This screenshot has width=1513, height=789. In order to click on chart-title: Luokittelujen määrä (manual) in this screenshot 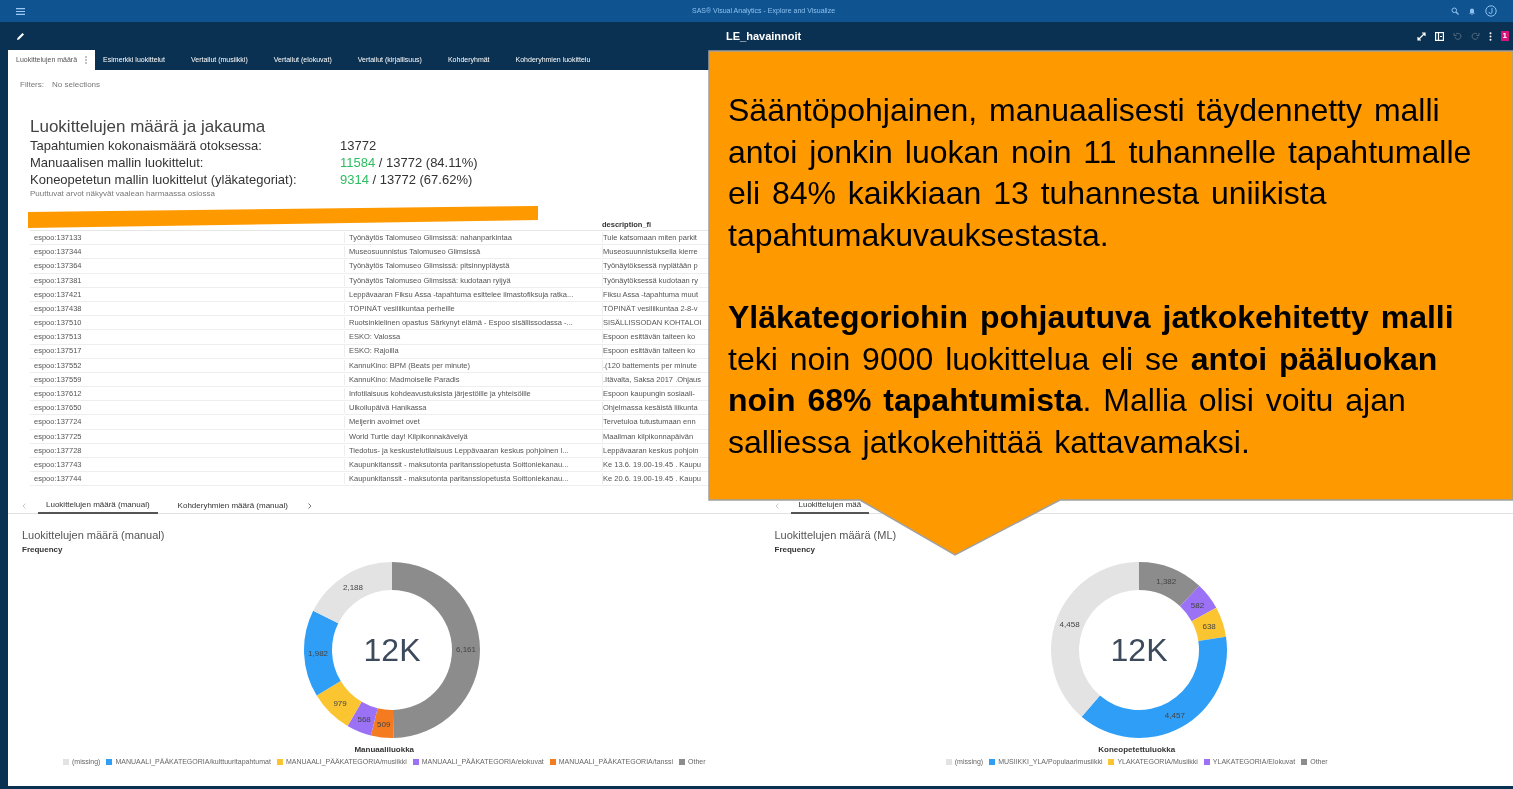, I will do `click(93, 535)`.